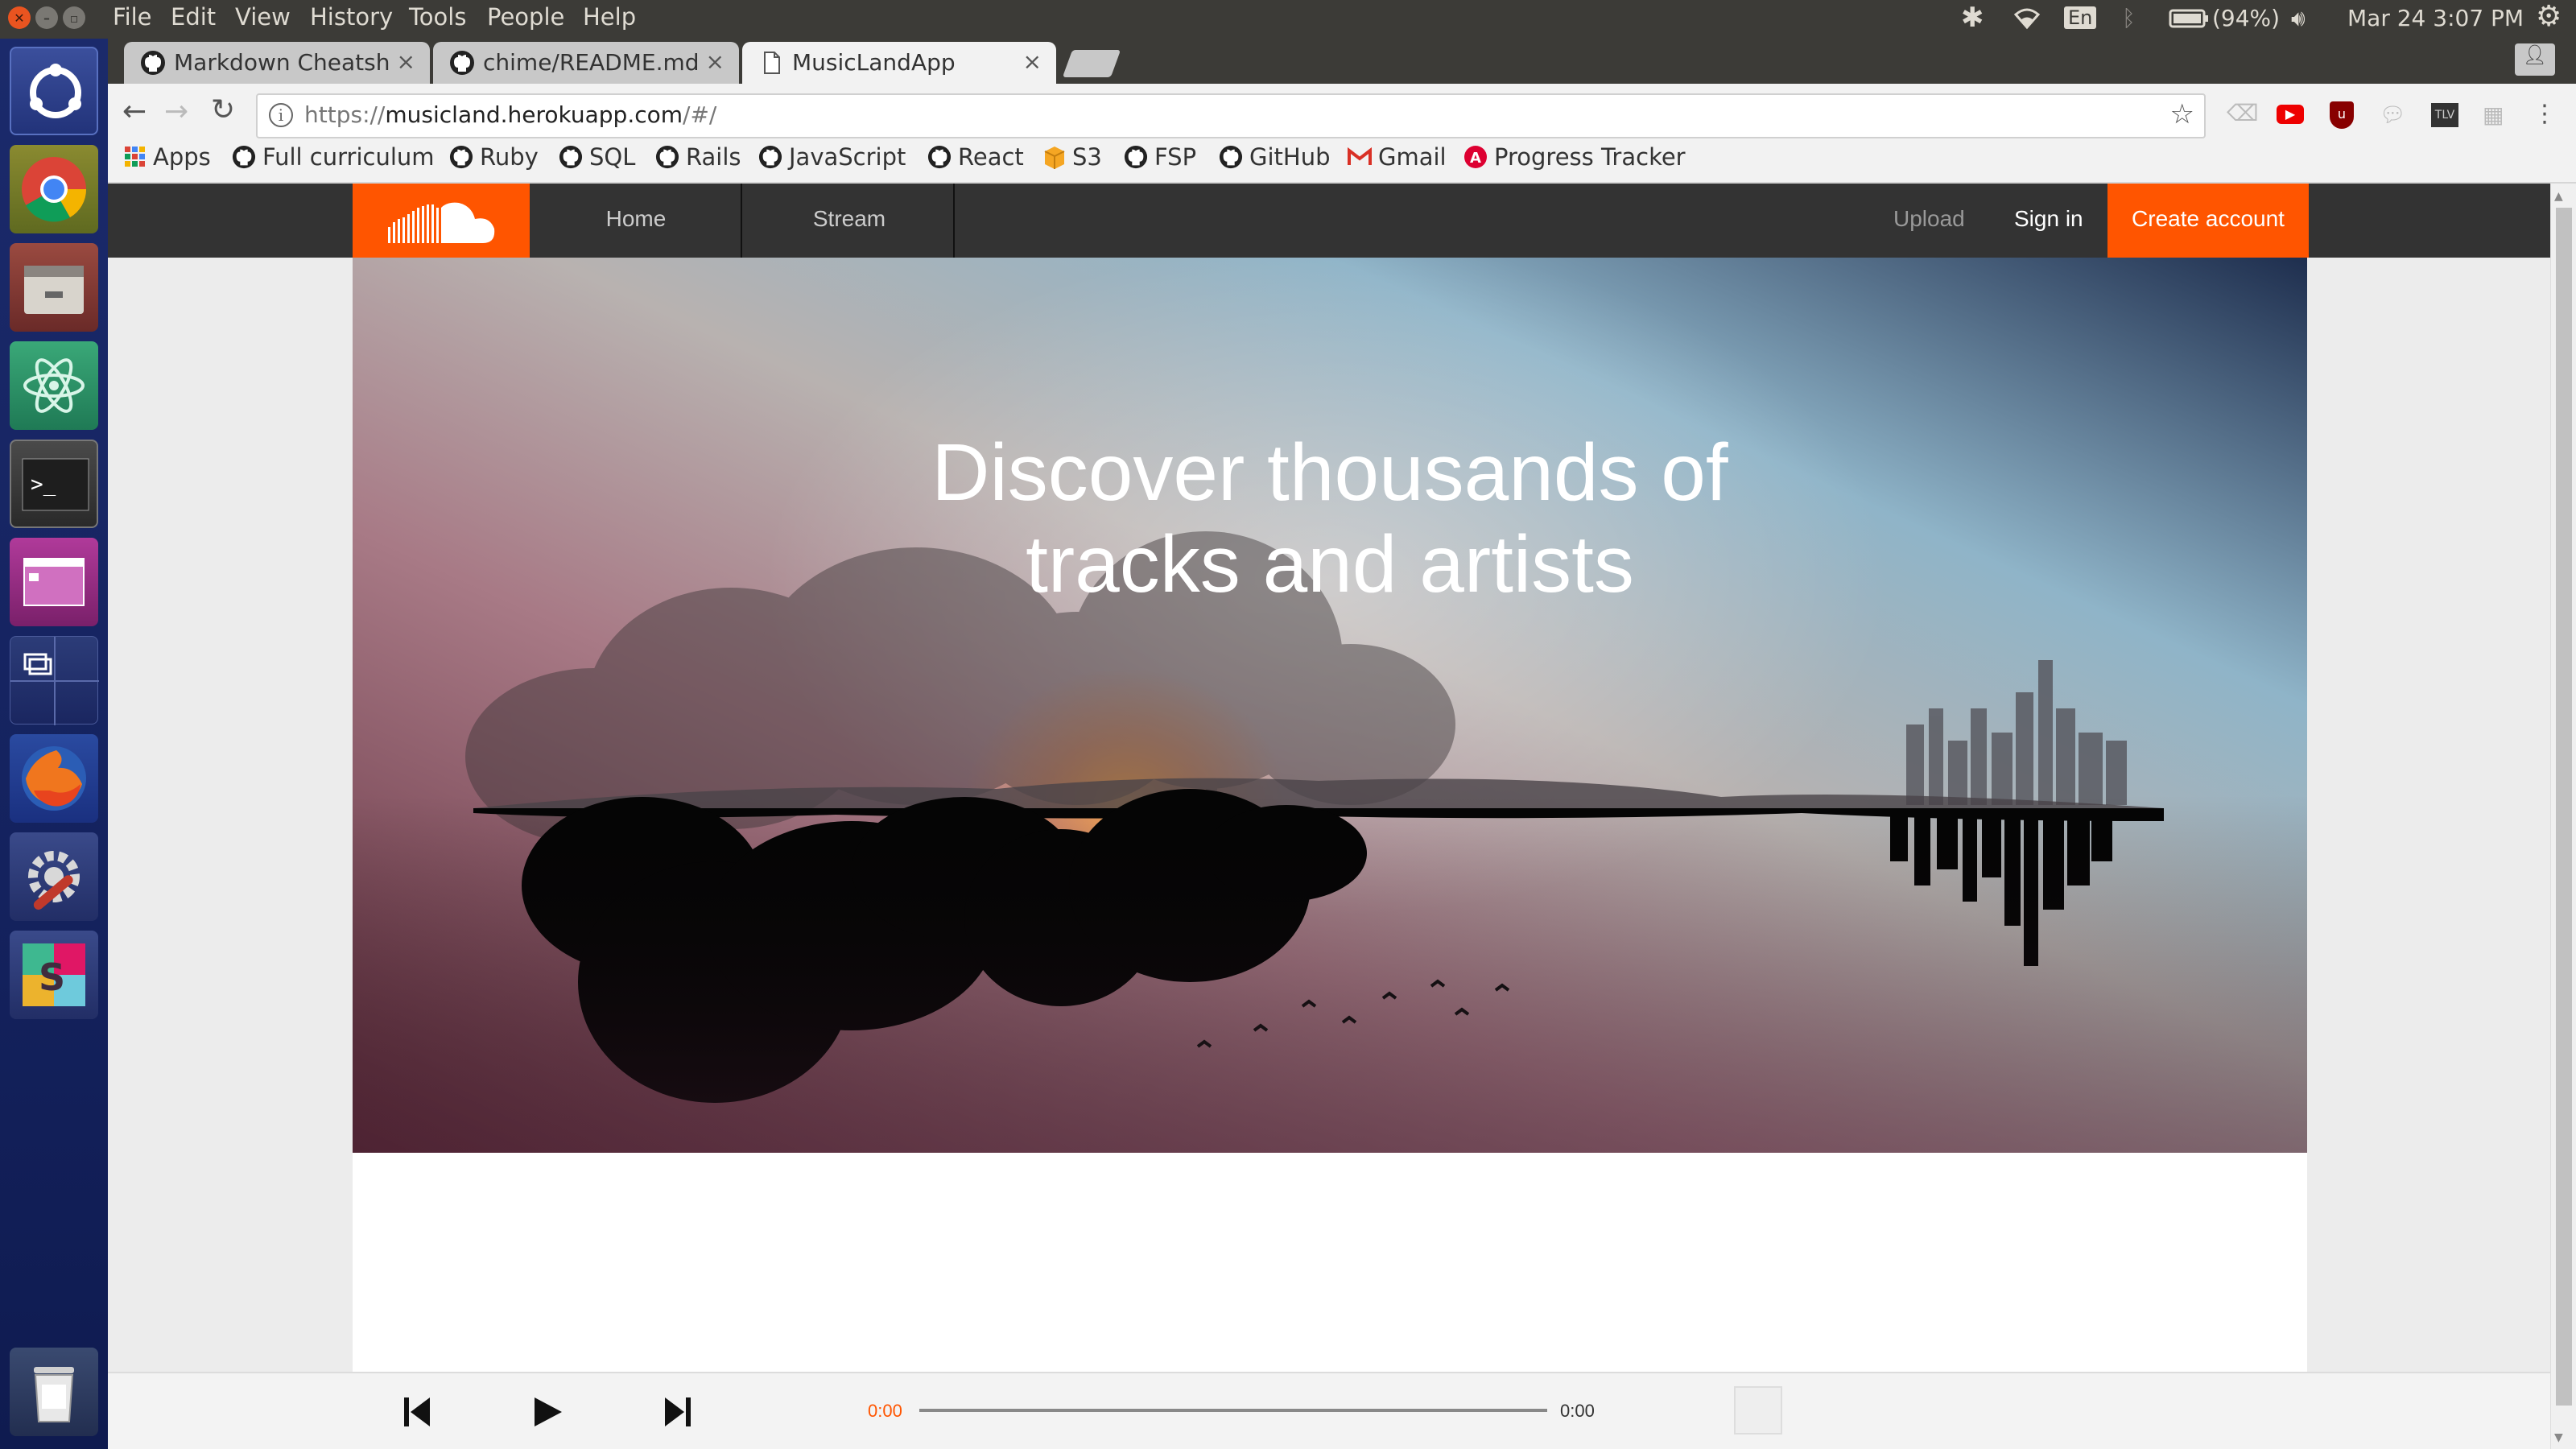 Image resolution: width=2576 pixels, height=1449 pixels. I want to click on close-window-icon: ✕, so click(19, 17).